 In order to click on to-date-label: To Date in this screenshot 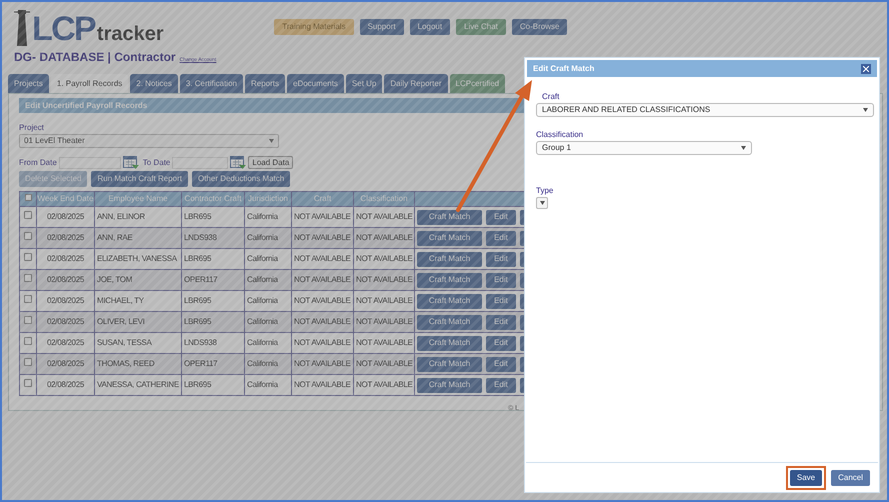, I will do `click(156, 162)`.